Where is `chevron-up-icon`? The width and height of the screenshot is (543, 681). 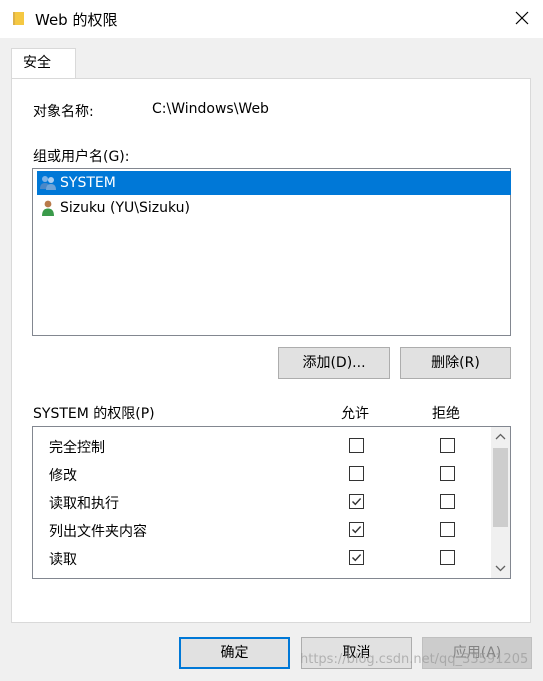
chevron-up-icon is located at coordinates (500, 436).